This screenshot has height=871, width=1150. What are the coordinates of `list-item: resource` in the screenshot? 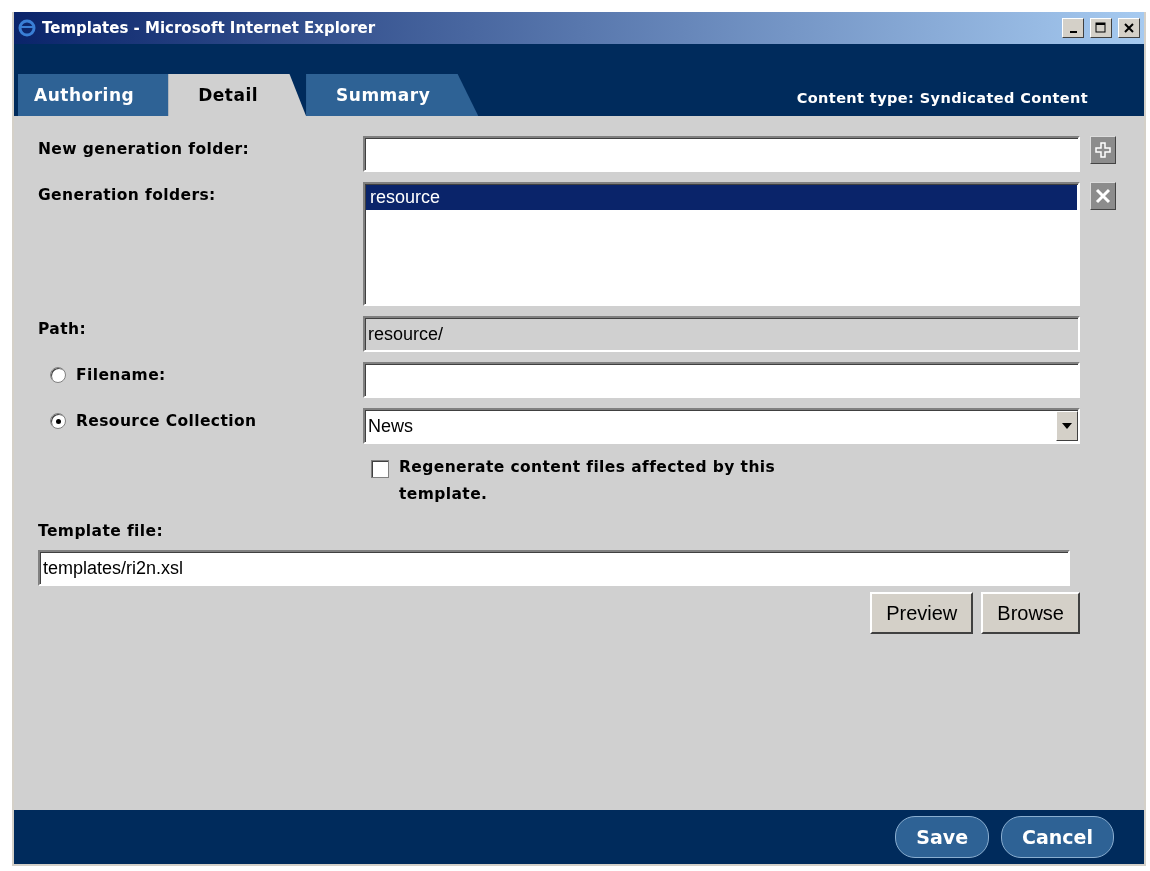 It's located at (721, 197).